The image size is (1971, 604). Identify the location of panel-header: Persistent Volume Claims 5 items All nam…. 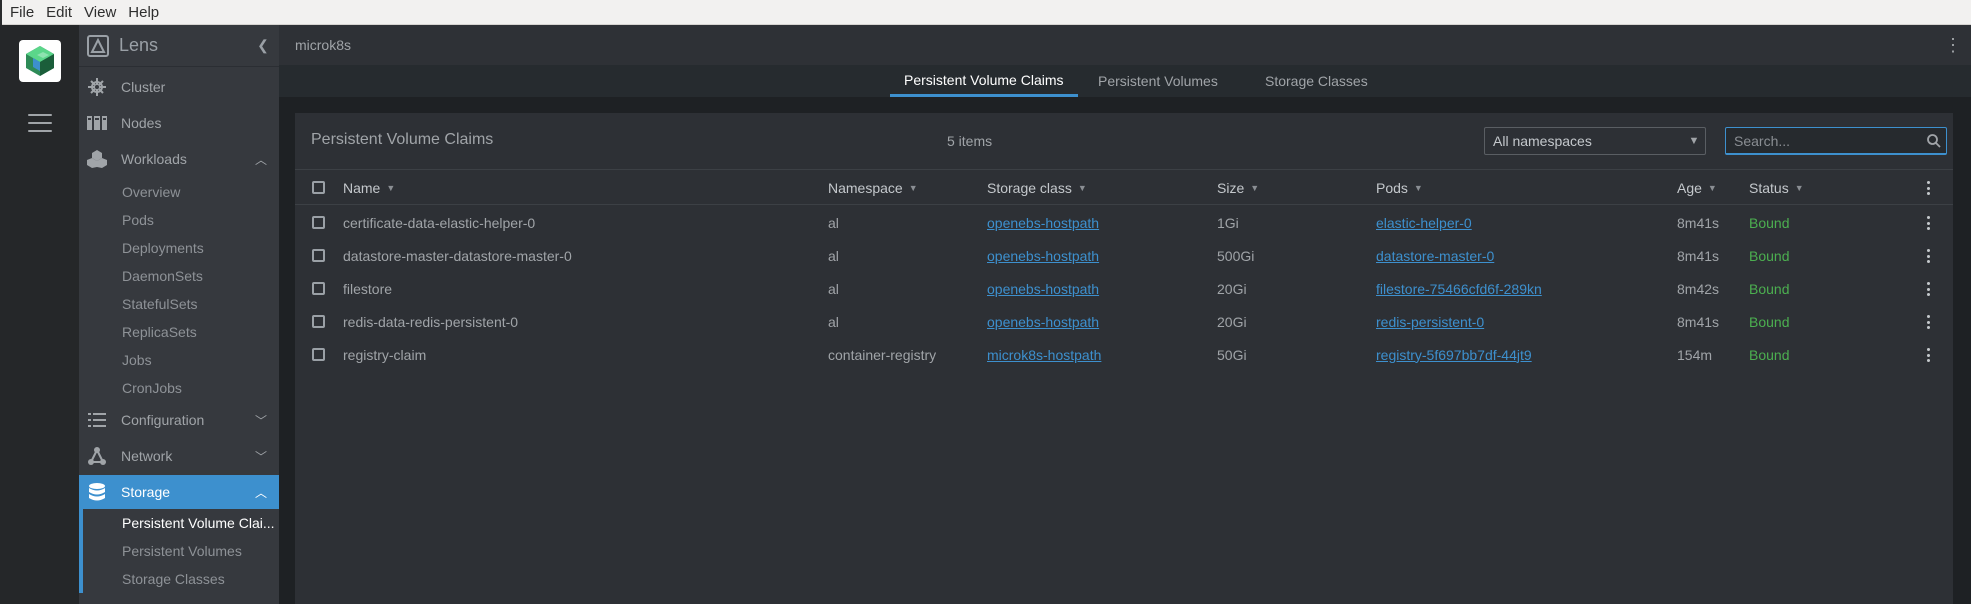
(1124, 141).